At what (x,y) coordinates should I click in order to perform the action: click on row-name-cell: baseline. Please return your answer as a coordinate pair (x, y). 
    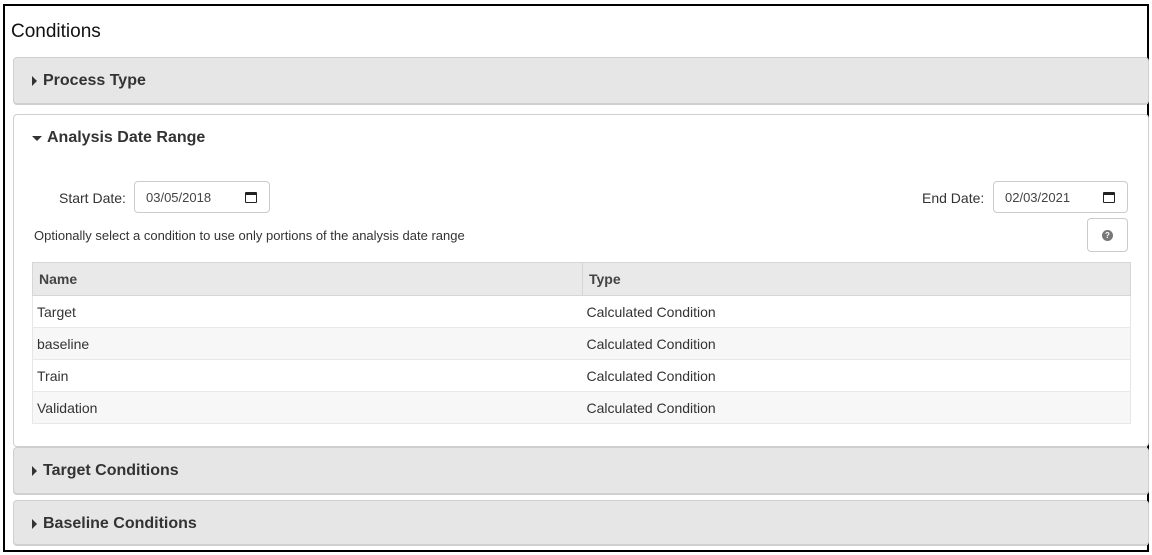
    Looking at the image, I should click on (307, 343).